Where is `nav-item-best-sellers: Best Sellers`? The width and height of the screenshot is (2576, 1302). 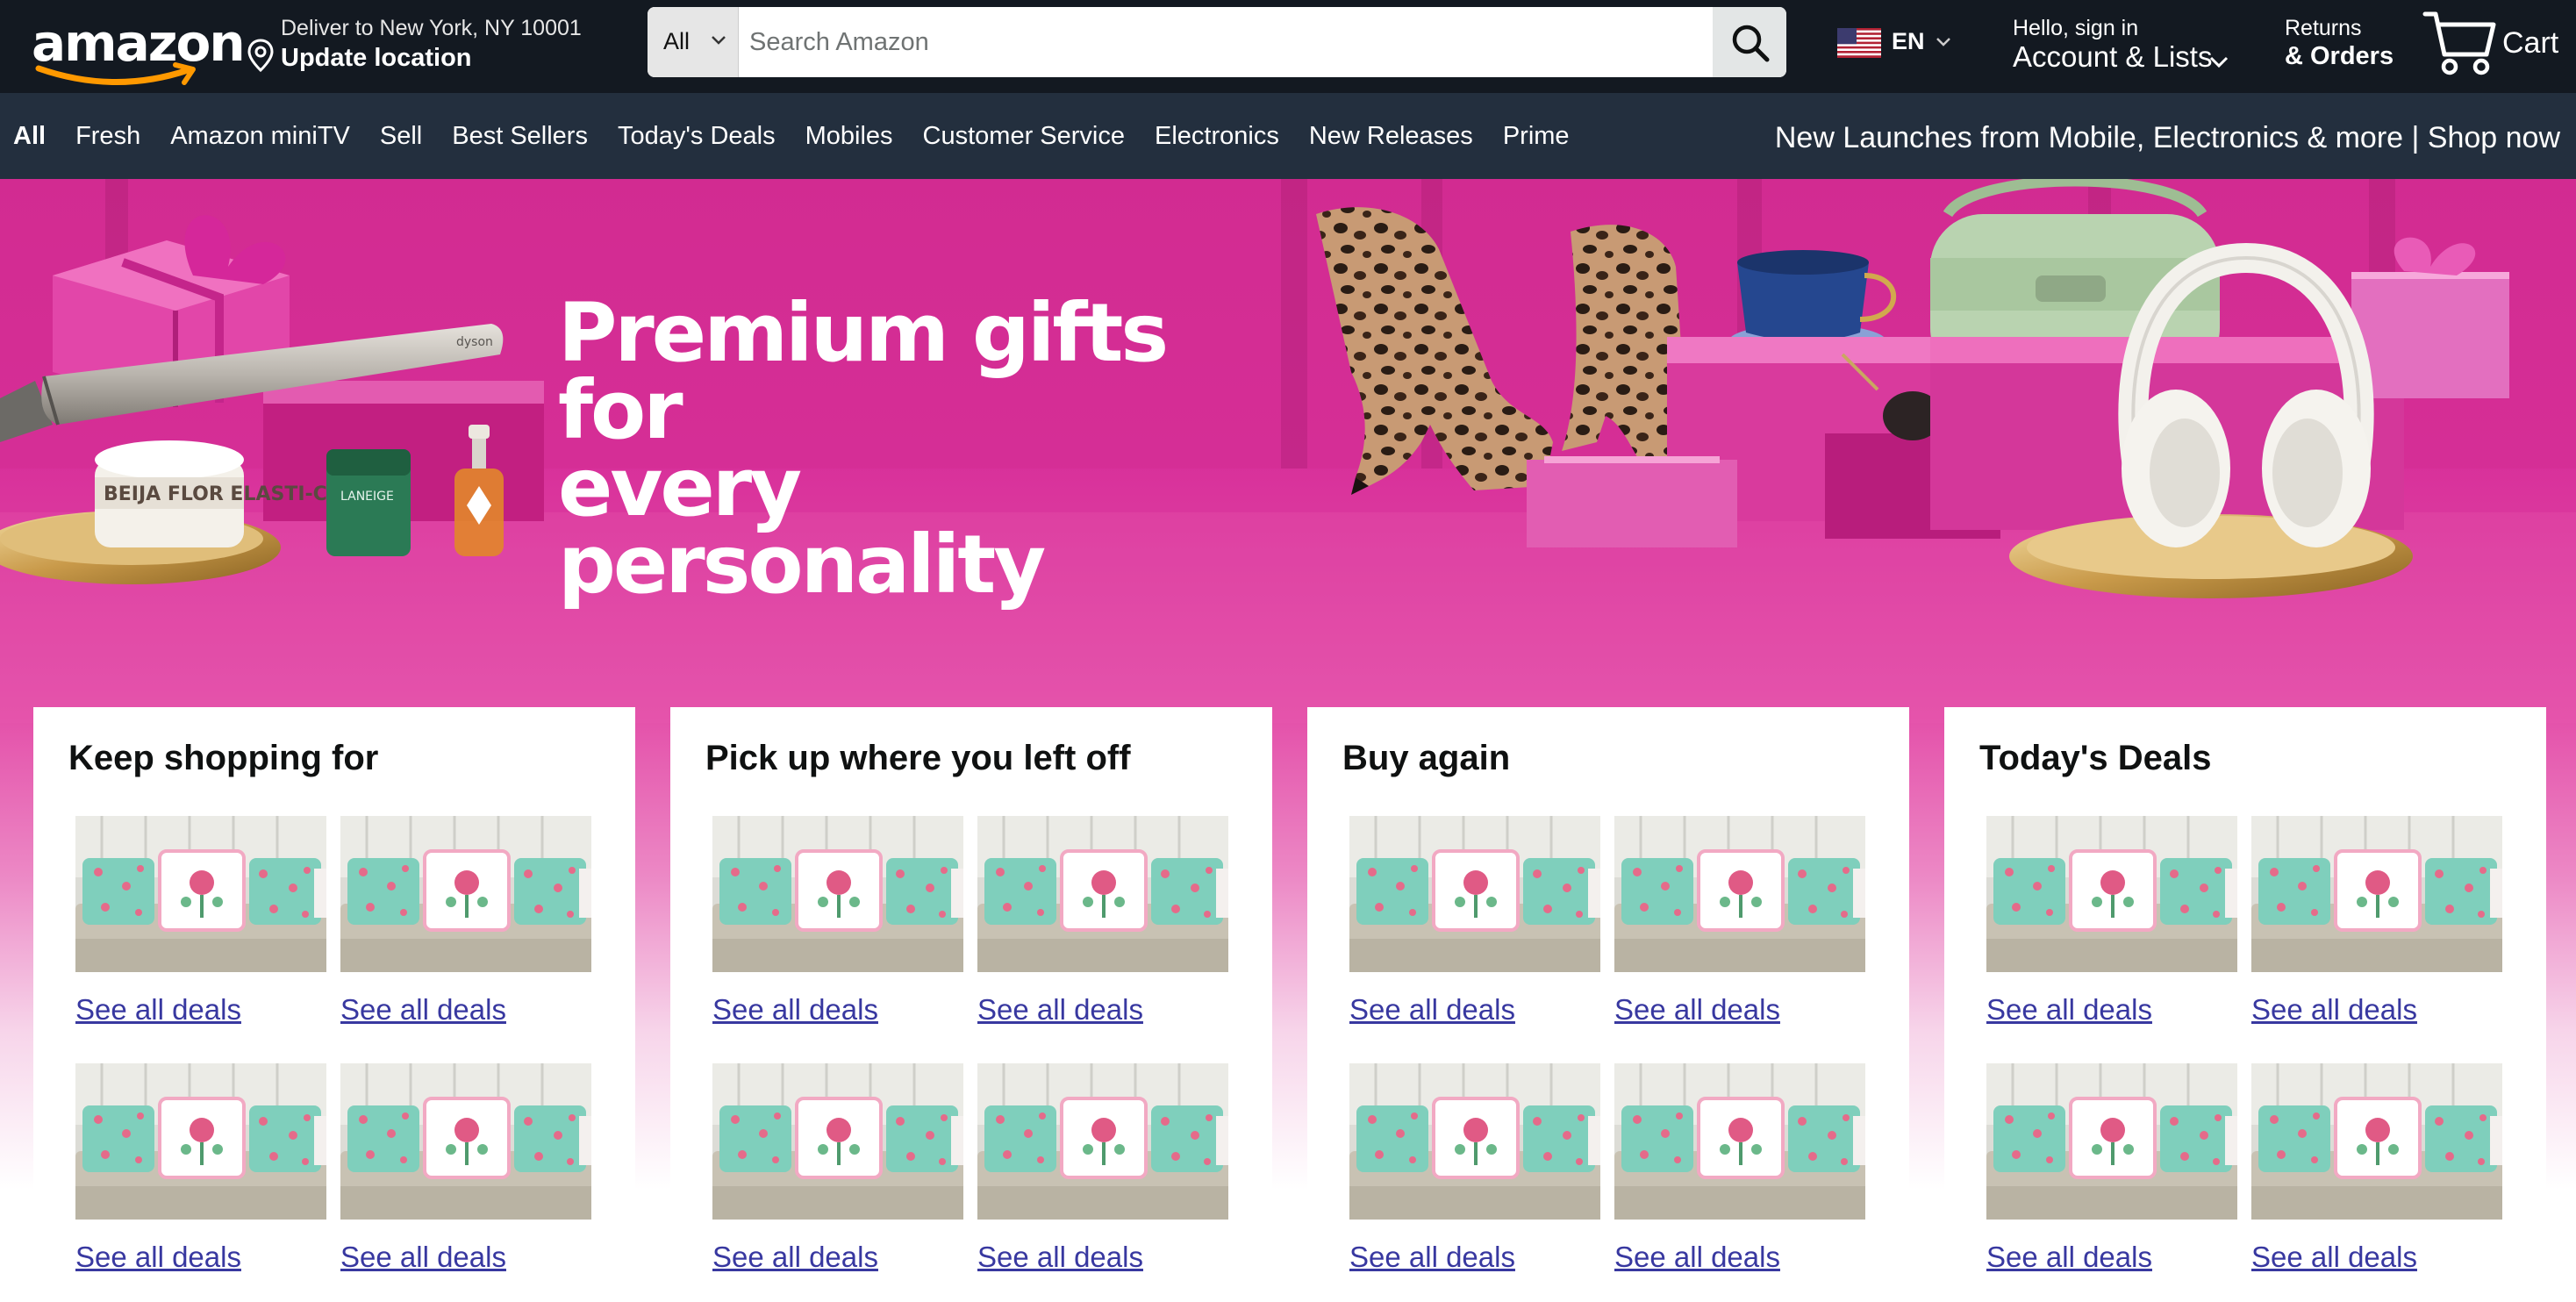
nav-item-best-sellers: Best Sellers is located at coordinates (520, 137).